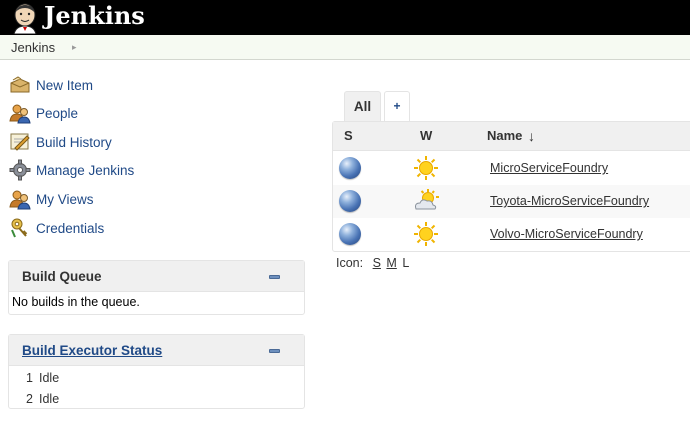 This screenshot has height=423, width=690. I want to click on task-label: Manage Jenkins, so click(85, 170).